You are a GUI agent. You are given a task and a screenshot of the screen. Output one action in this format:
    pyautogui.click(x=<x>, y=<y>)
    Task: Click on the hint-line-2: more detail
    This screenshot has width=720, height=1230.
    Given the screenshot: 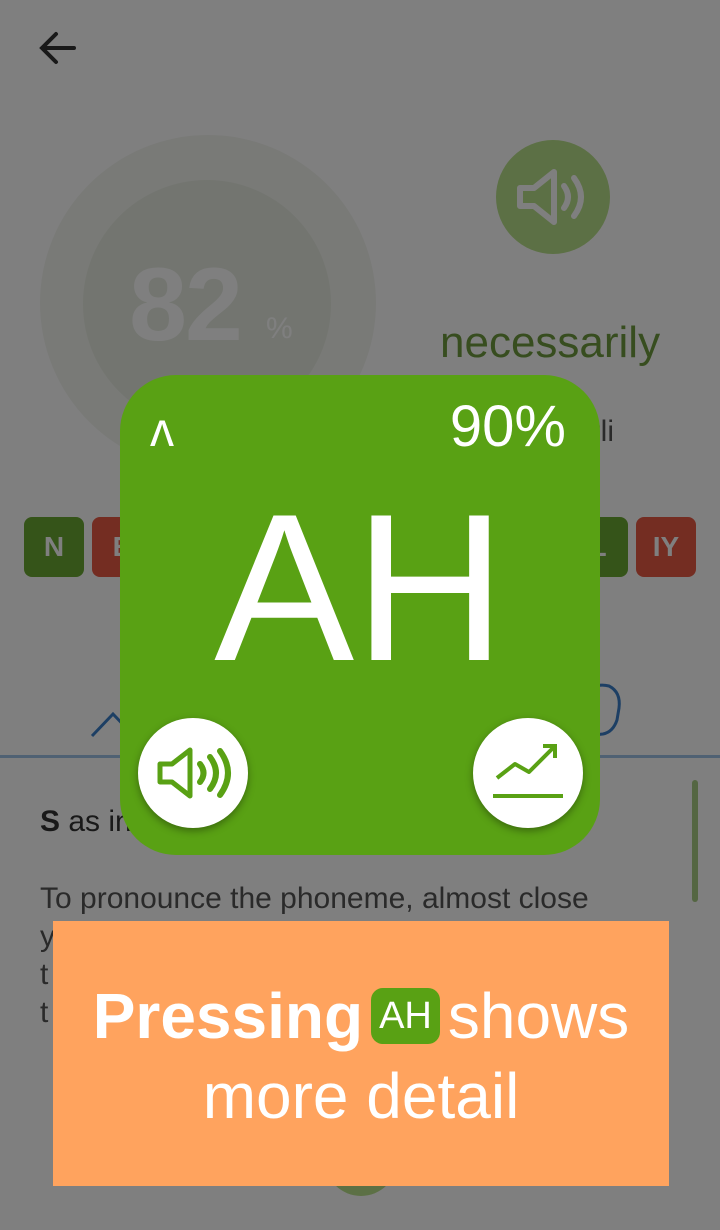 What is the action you would take?
    pyautogui.click(x=361, y=1096)
    